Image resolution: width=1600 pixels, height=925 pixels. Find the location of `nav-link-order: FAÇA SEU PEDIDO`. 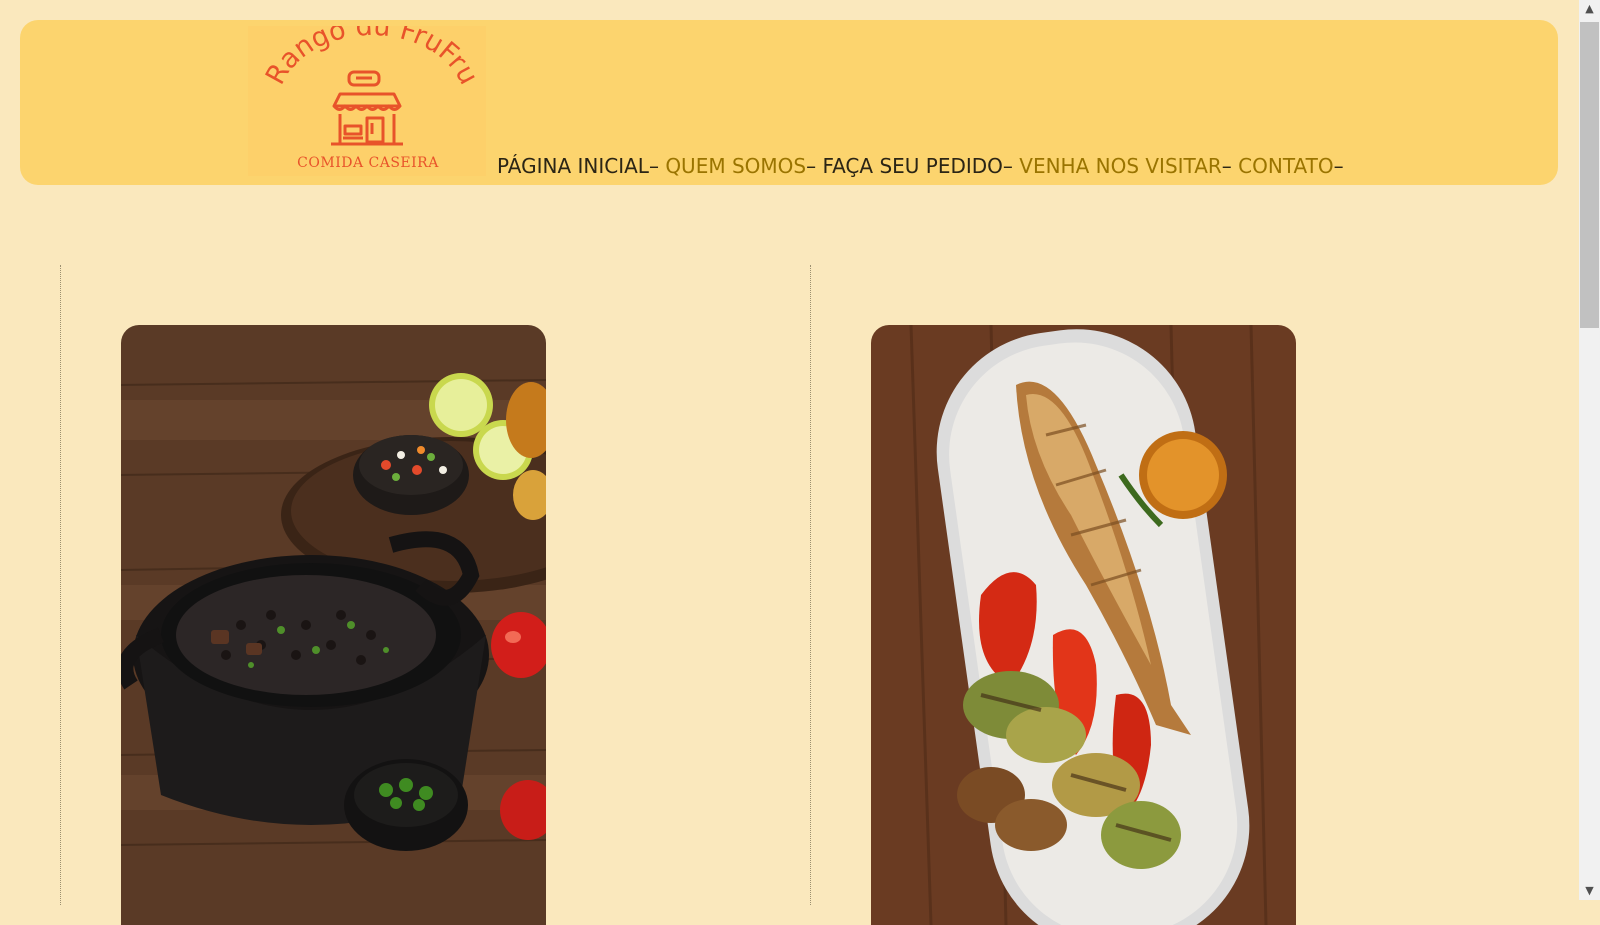

nav-link-order: FAÇA SEU PEDIDO is located at coordinates (912, 166).